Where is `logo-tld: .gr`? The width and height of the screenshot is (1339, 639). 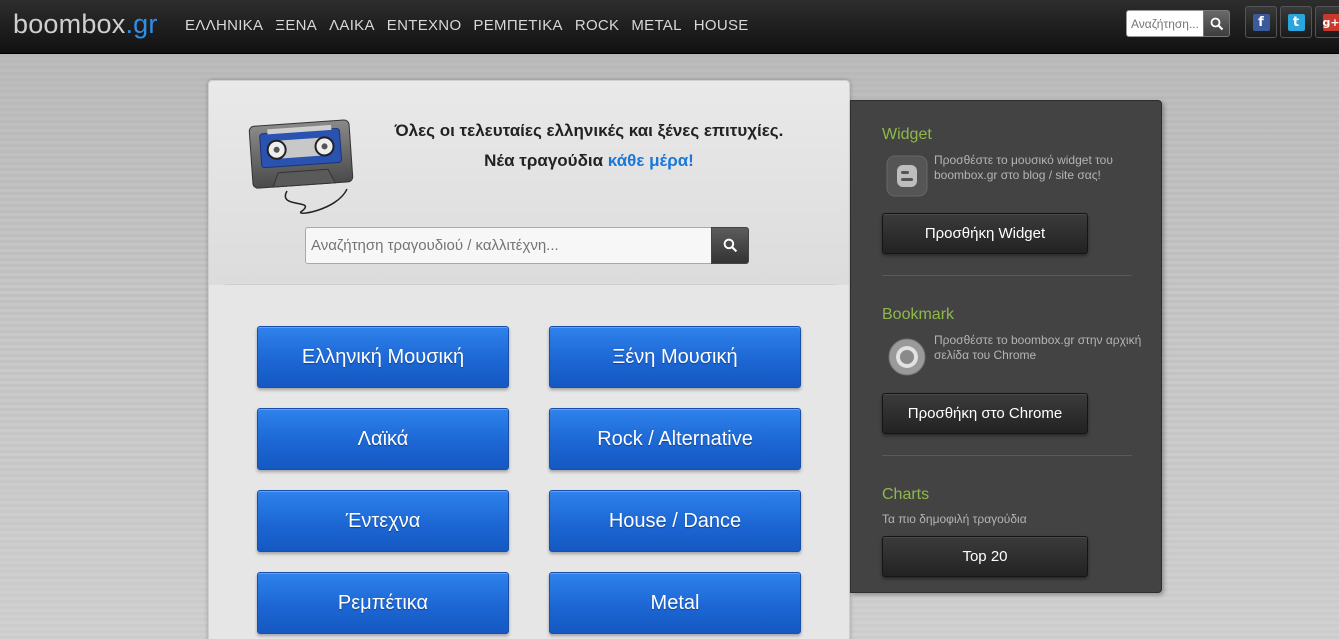 logo-tld: .gr is located at coordinates (141, 24).